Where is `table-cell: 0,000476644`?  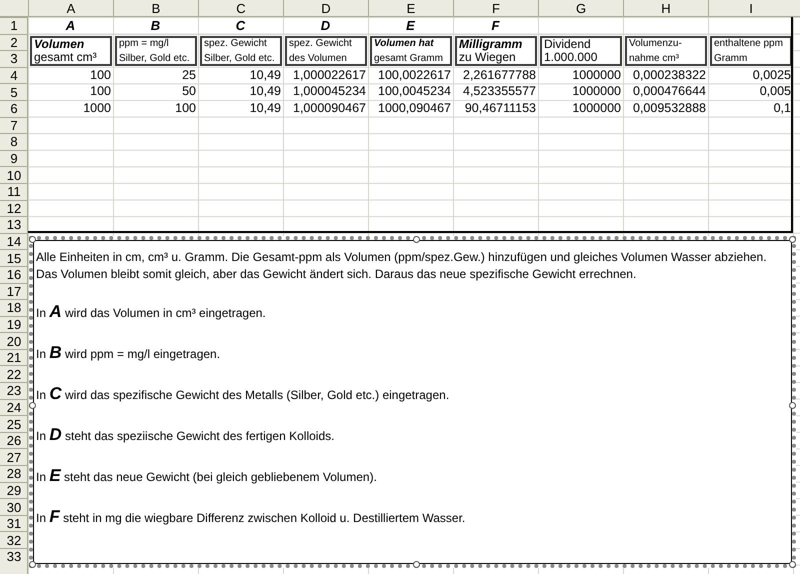 table-cell: 0,000476644 is located at coordinates (669, 91).